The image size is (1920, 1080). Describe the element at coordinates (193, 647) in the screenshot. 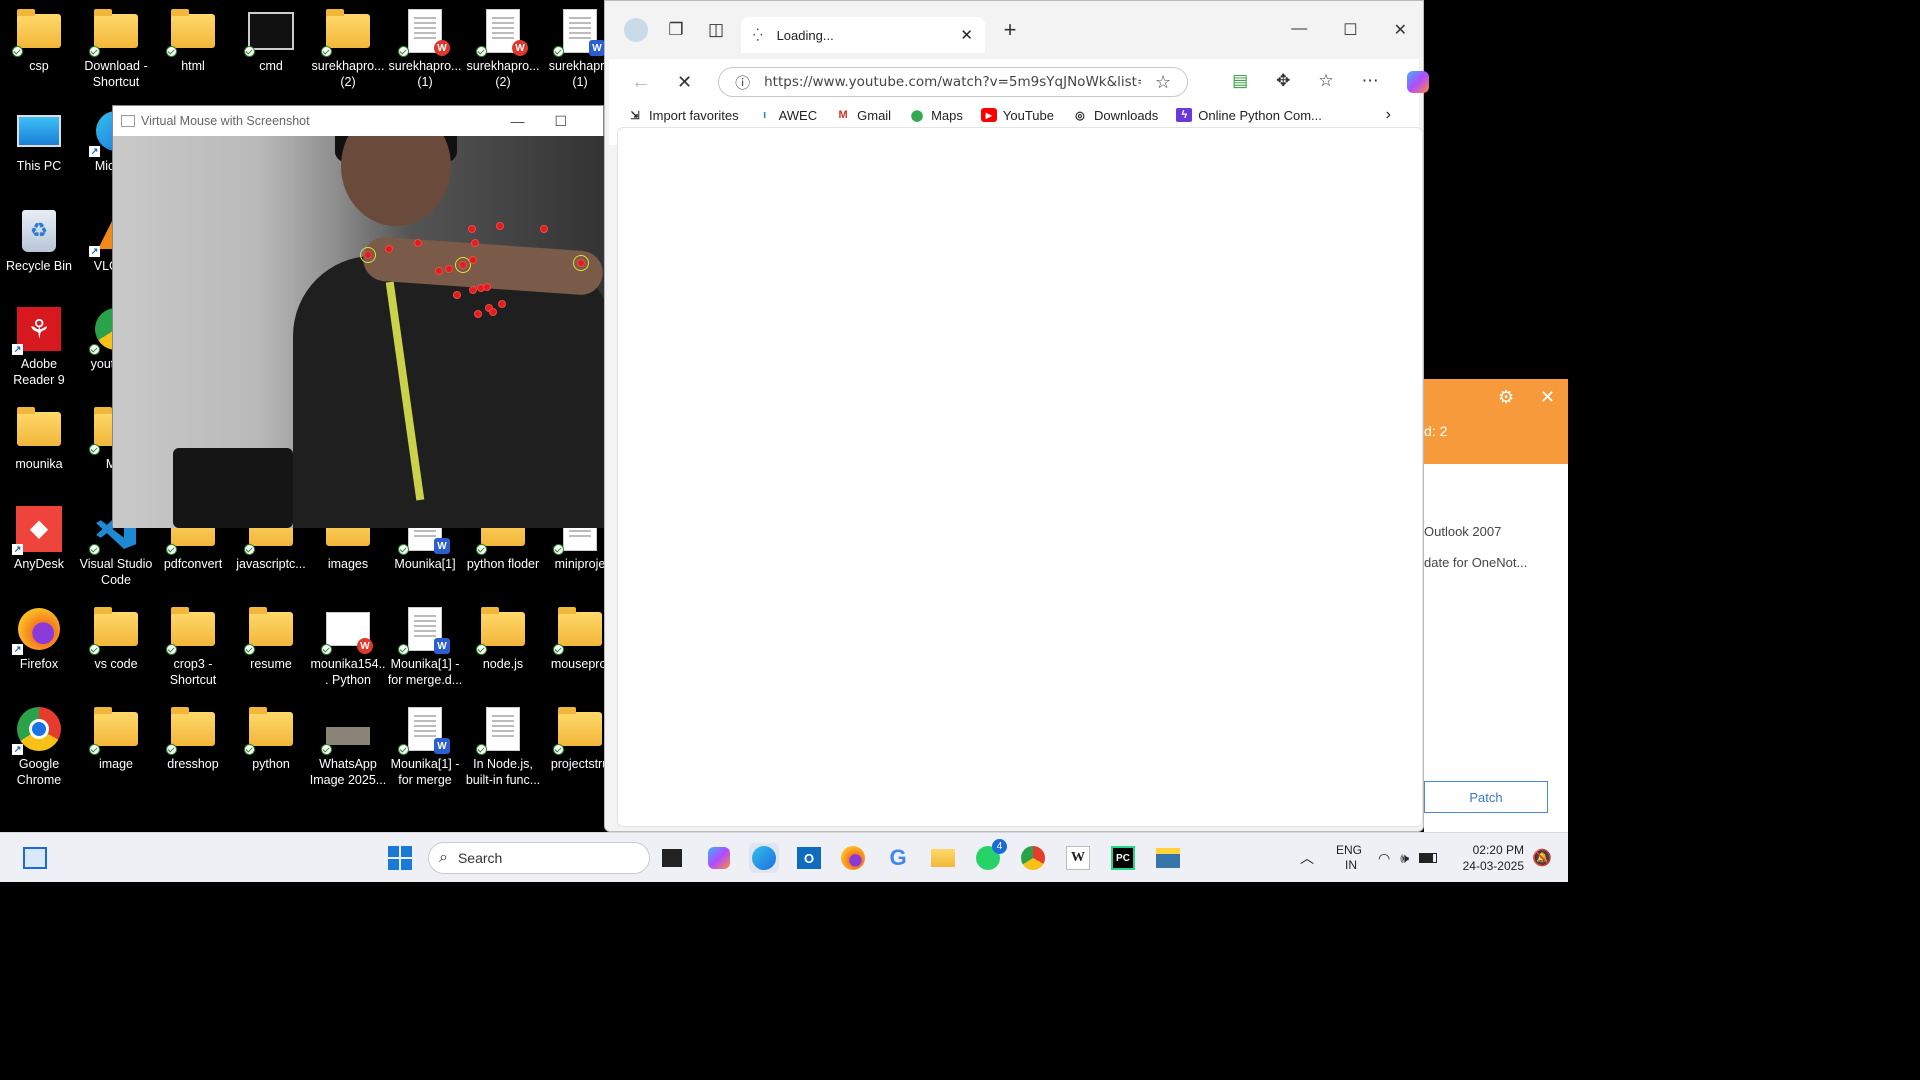

I see `desktop-icon-crop3: crop3 - Shortcut` at that location.